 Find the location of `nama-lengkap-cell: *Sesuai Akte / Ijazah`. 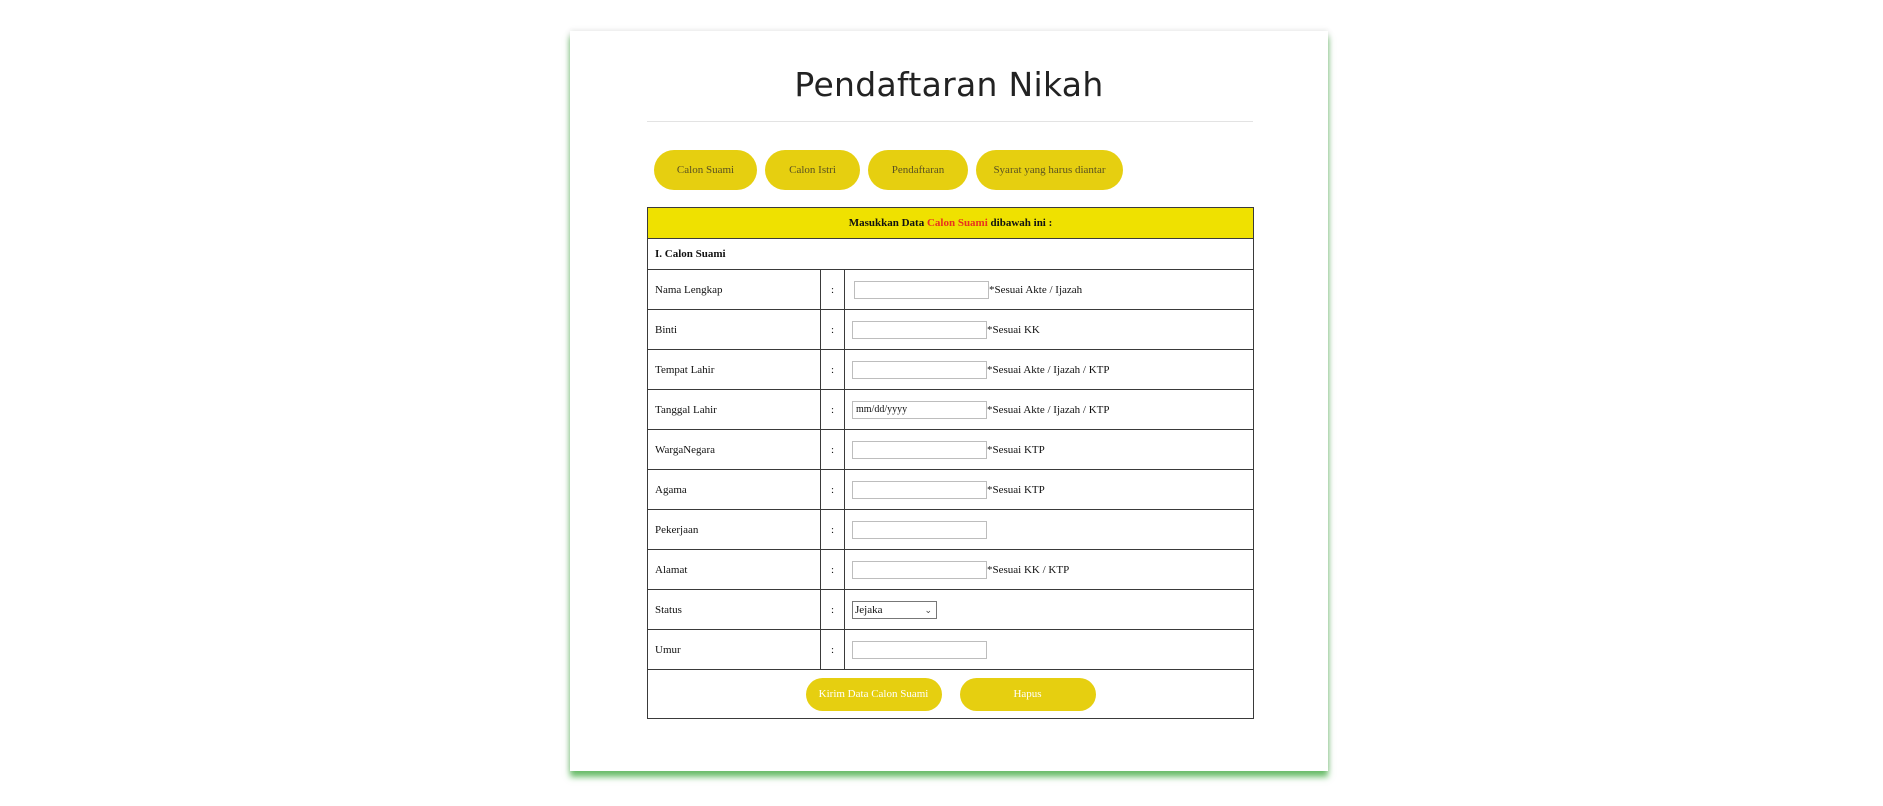

nama-lengkap-cell: *Sesuai Akte / Ijazah is located at coordinates (1049, 289).